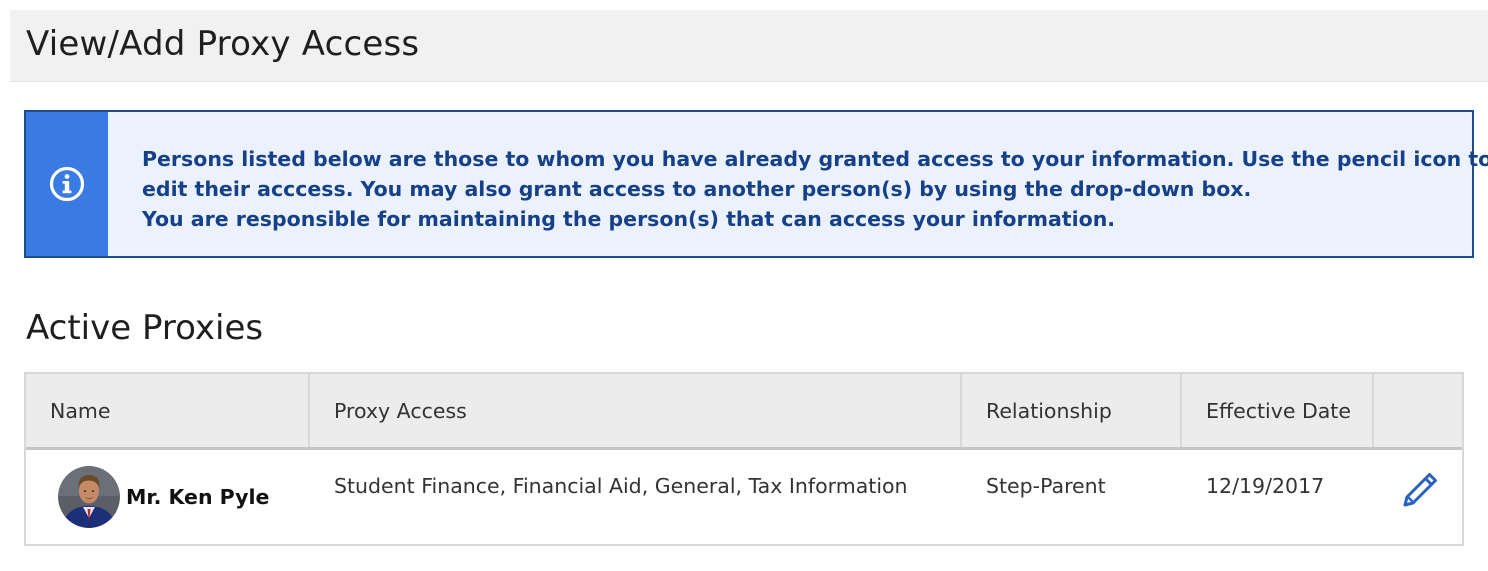 The width and height of the screenshot is (1488, 571). I want to click on proxy-name: Mr. Ken Pyle, so click(198, 497).